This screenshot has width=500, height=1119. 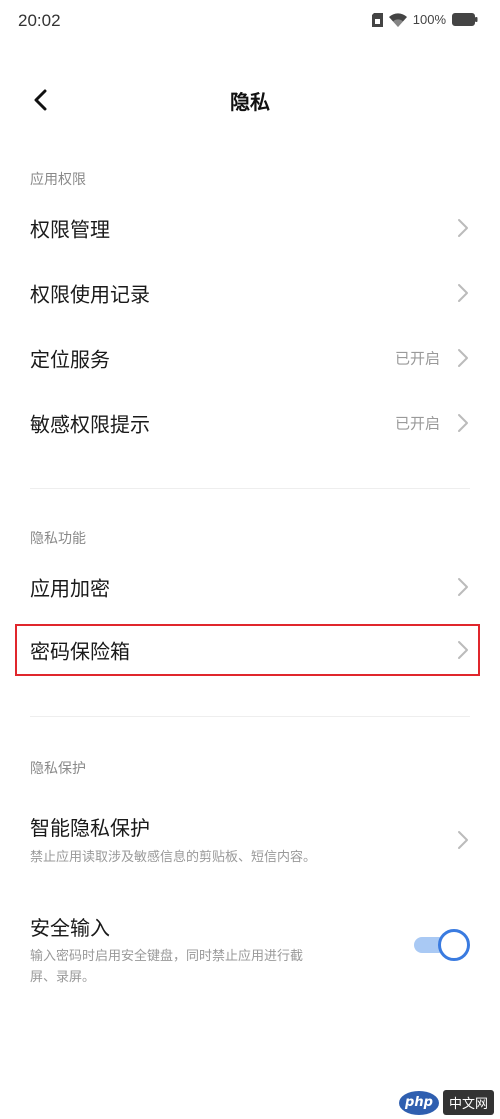 I want to click on wifi-icon, so click(x=397, y=19).